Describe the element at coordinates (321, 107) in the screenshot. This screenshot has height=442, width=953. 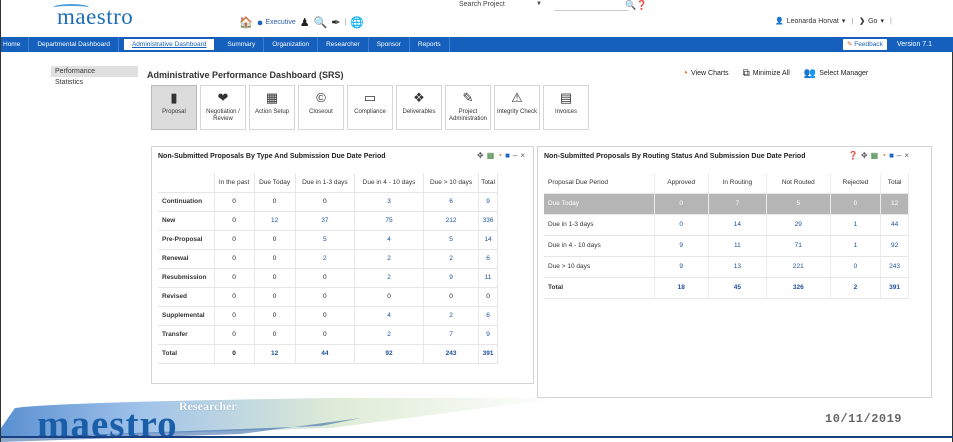
I see `tile-closeout: © Closeout` at that location.